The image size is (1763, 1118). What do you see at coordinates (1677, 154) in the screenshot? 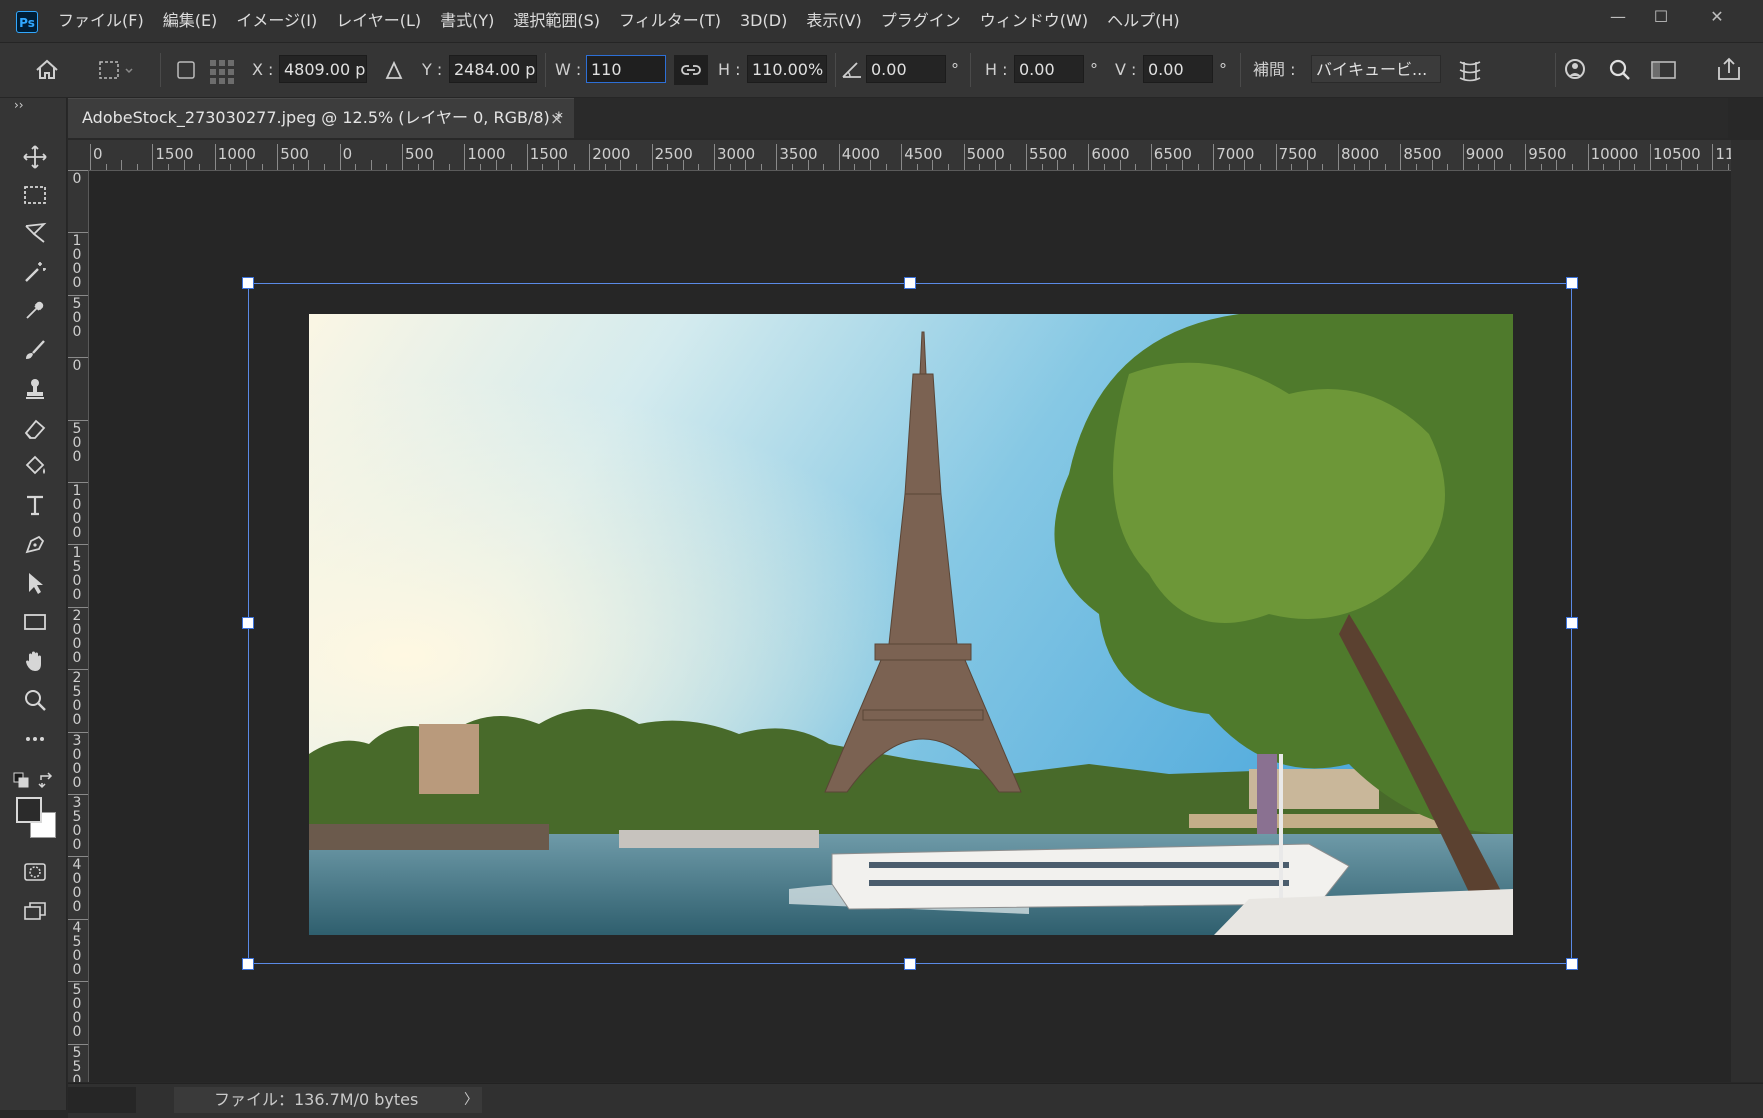
I see `ruler-h-label: 10500` at bounding box center [1677, 154].